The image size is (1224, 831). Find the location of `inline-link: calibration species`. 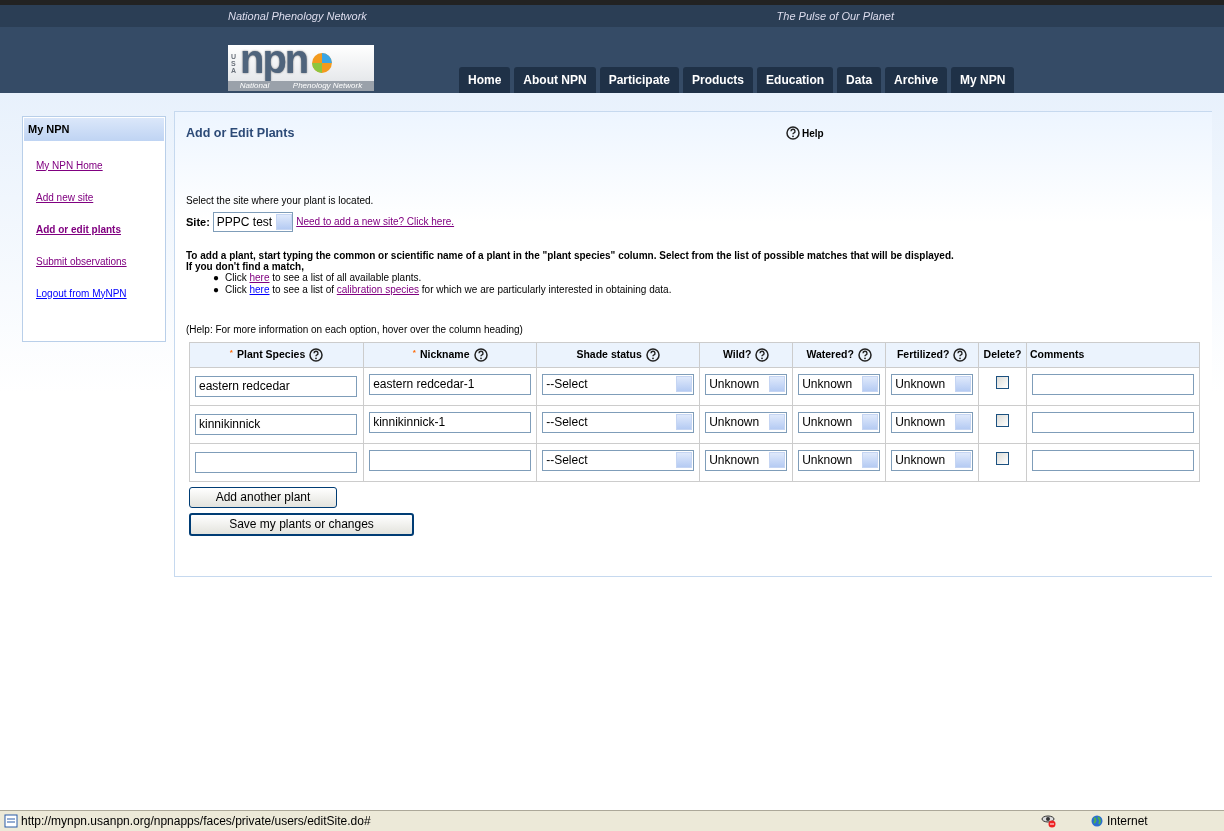

inline-link: calibration species is located at coordinates (378, 289).